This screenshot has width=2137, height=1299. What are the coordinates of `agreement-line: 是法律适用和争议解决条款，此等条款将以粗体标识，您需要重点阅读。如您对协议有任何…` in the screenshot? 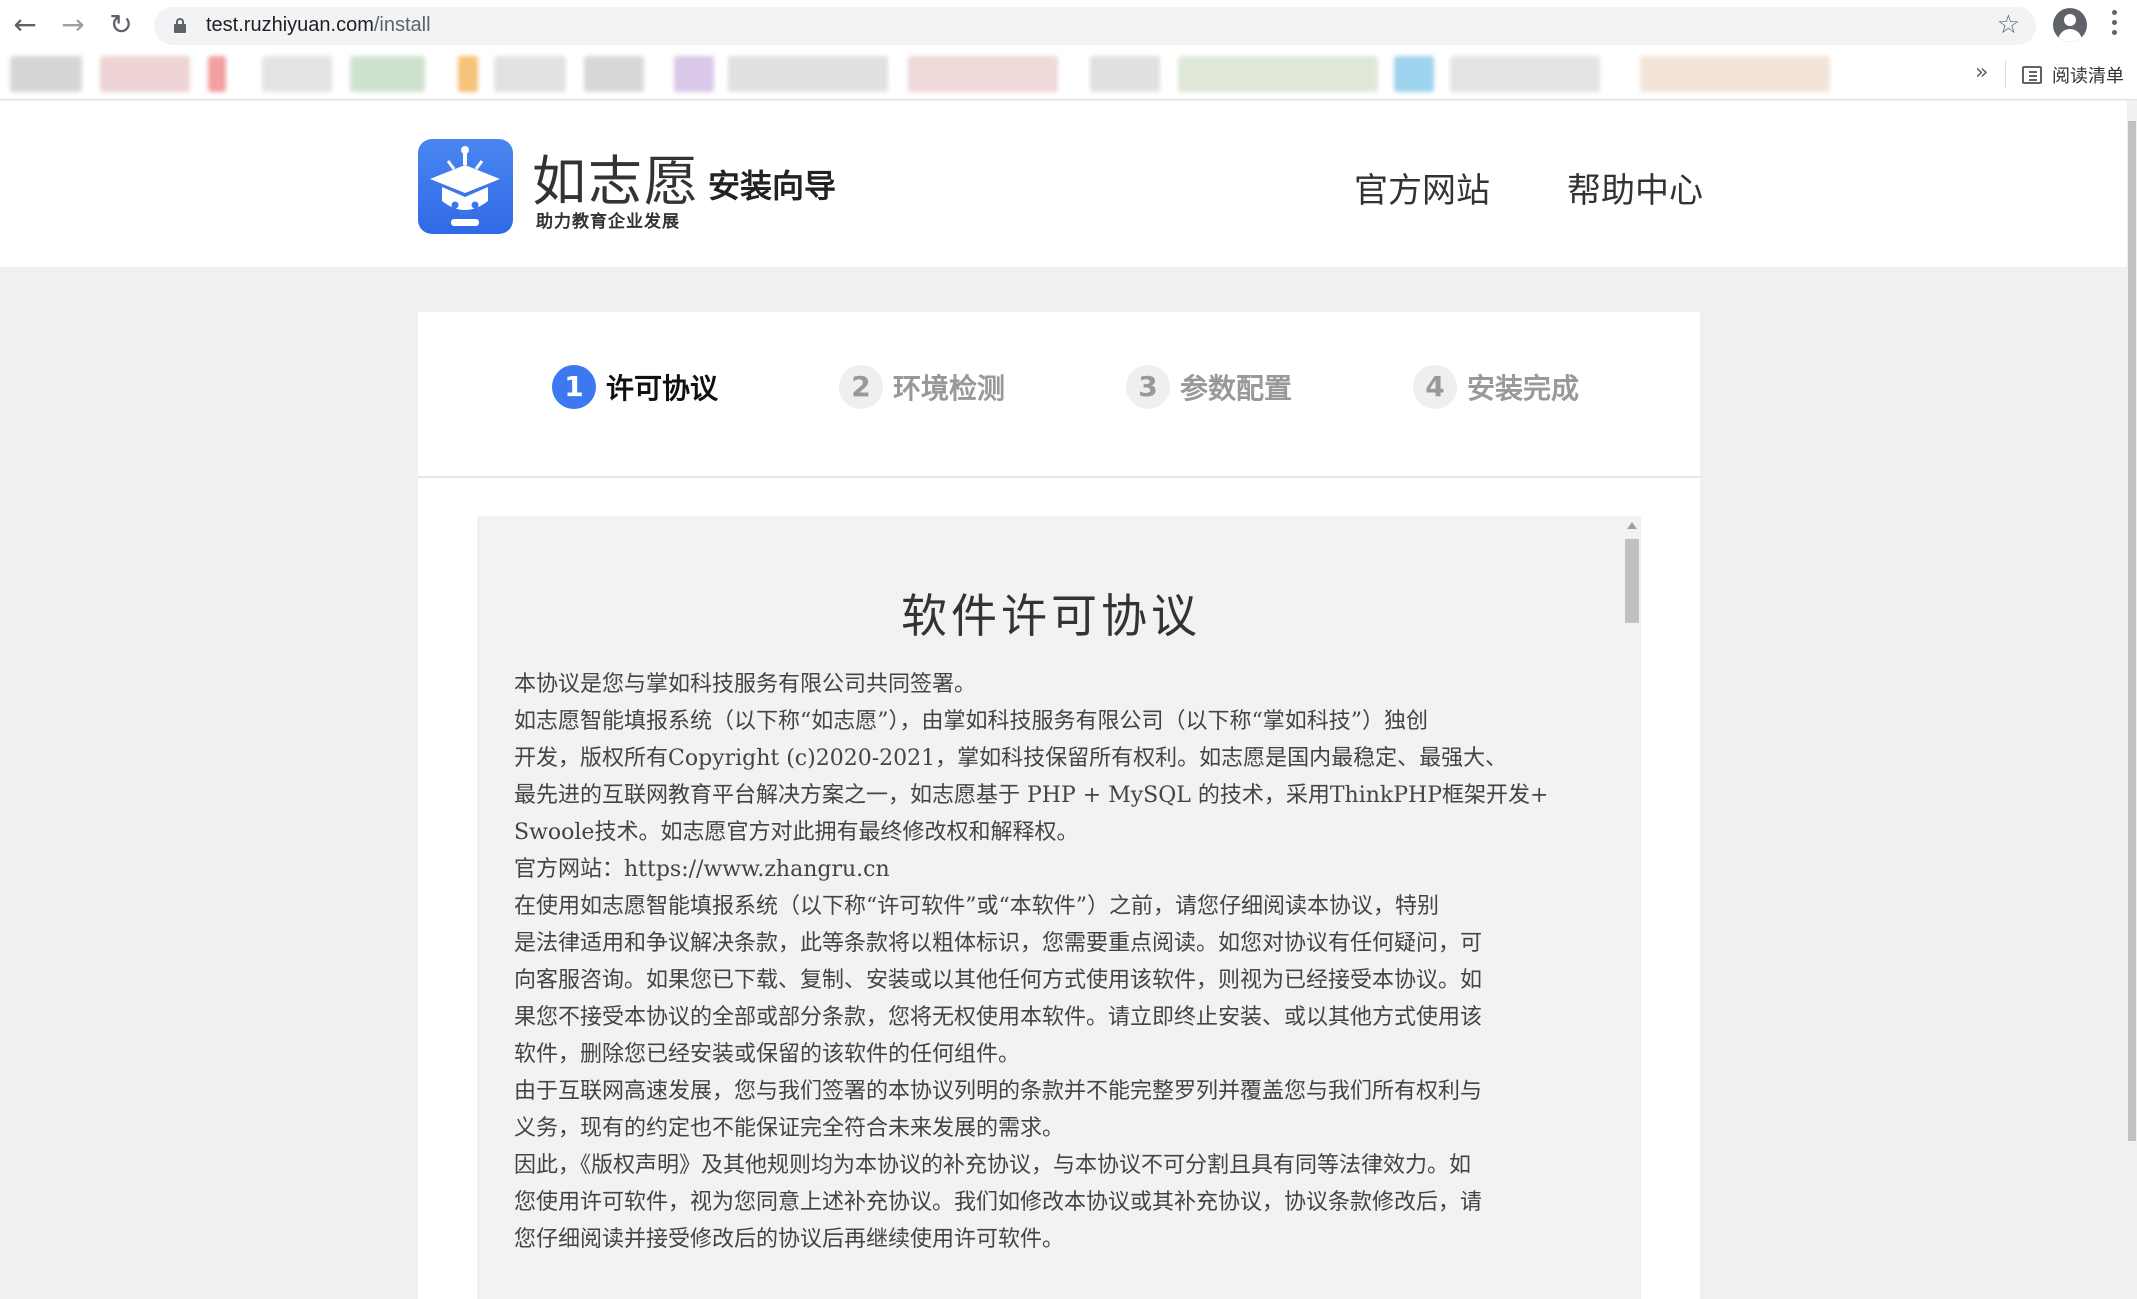 It's located at (998, 943).